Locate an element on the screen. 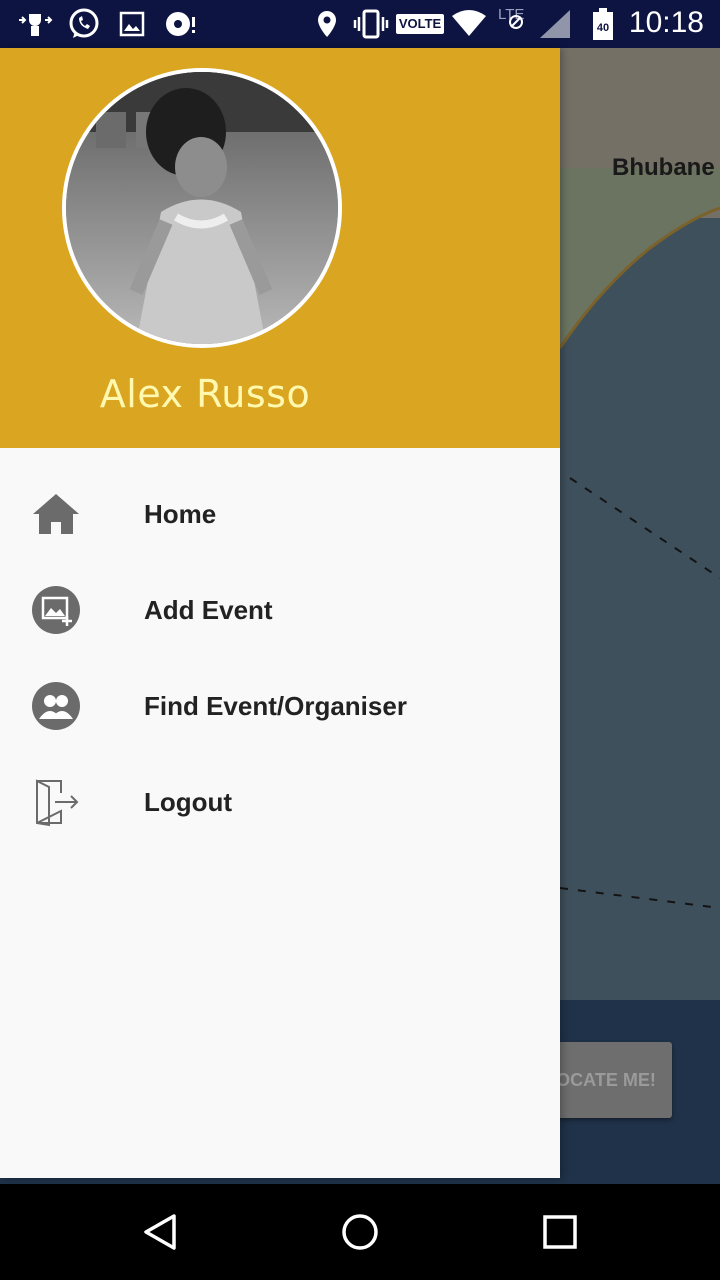 This screenshot has height=1280, width=720. gallery-icon is located at coordinates (132, 24).